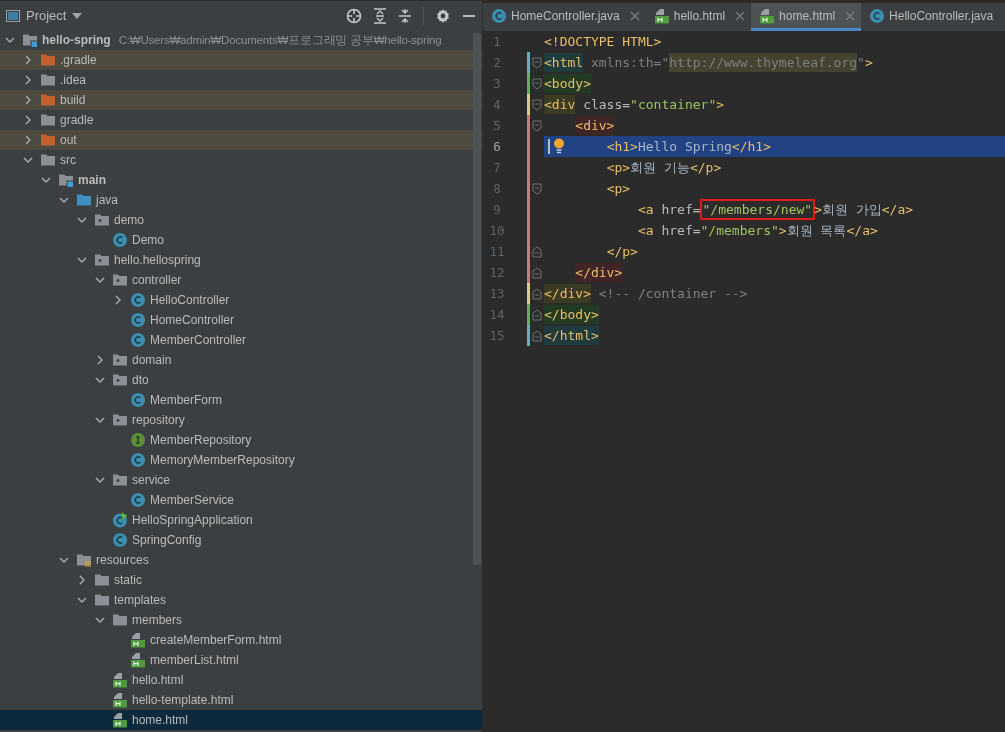  I want to click on line-number: 9, so click(497, 209).